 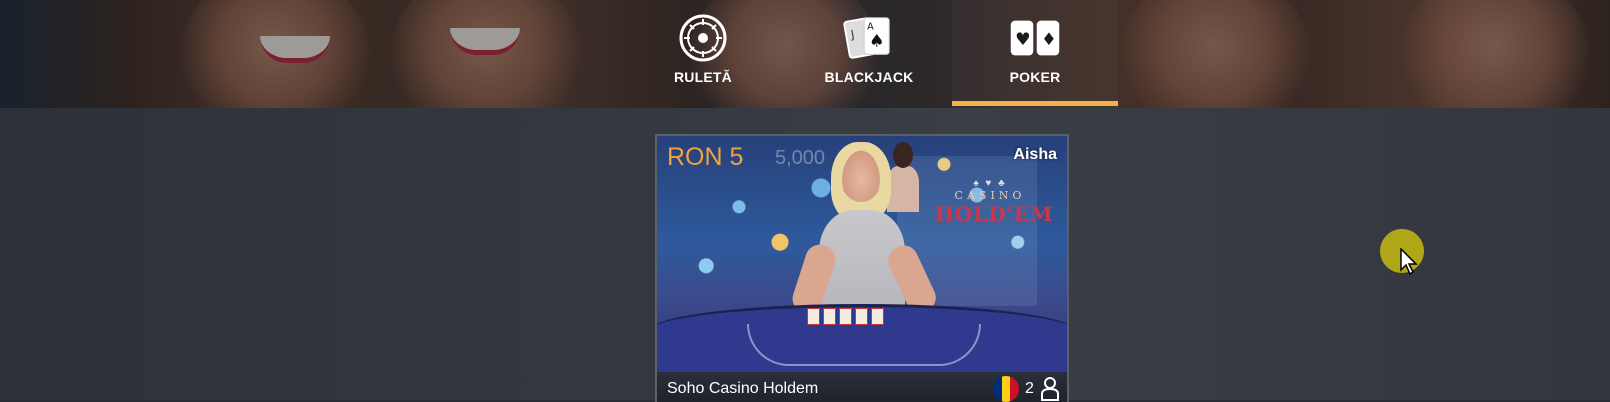 What do you see at coordinates (1035, 154) in the screenshot?
I see `dealer-name: Aisha` at bounding box center [1035, 154].